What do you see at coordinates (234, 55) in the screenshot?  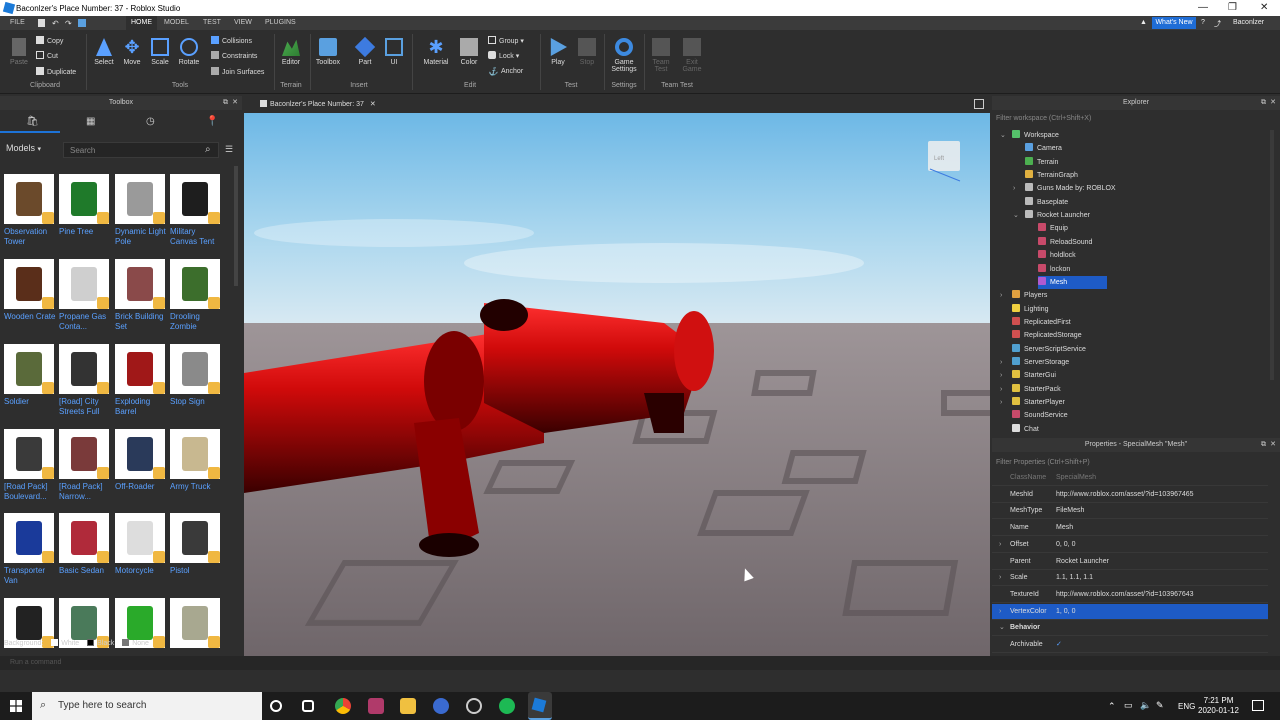 I see `constraints-toggle: Constraints` at bounding box center [234, 55].